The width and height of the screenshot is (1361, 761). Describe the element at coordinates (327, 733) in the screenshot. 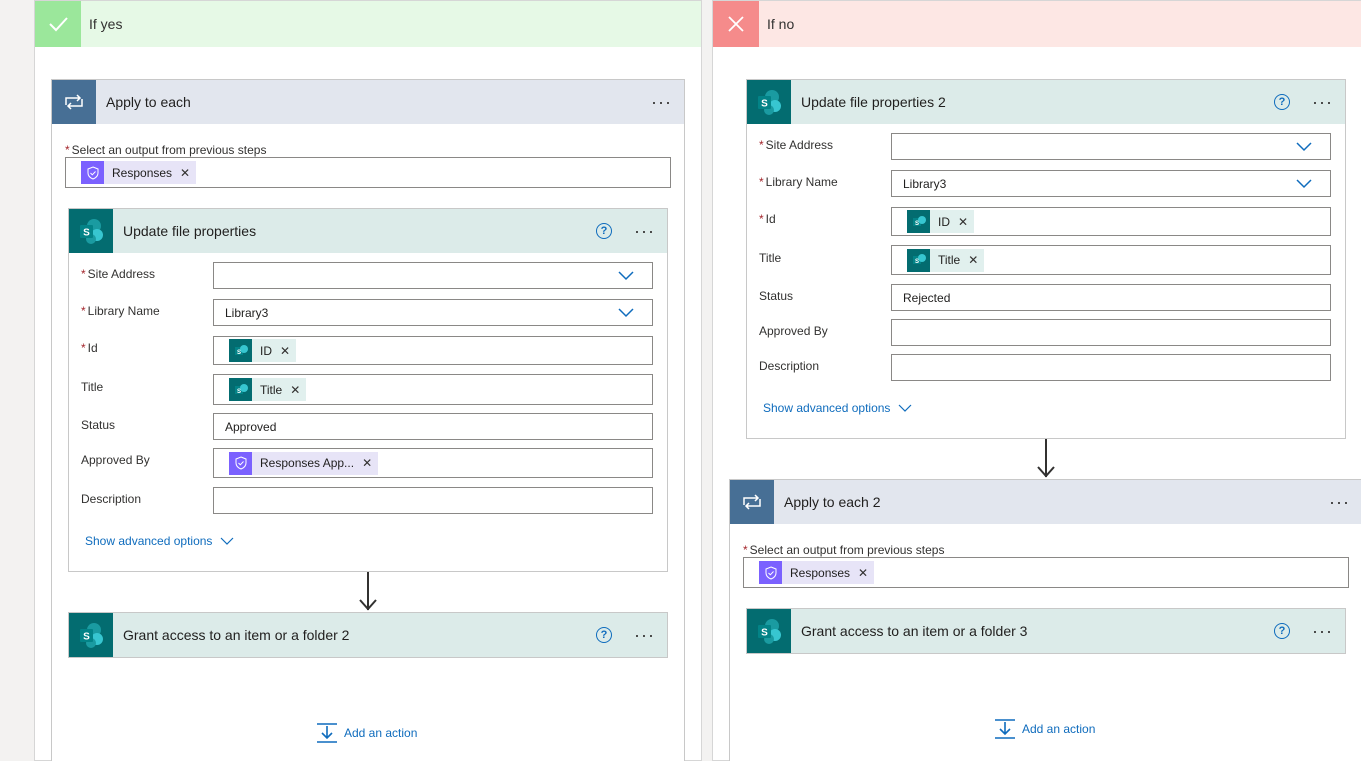

I see `add-action-icon` at that location.